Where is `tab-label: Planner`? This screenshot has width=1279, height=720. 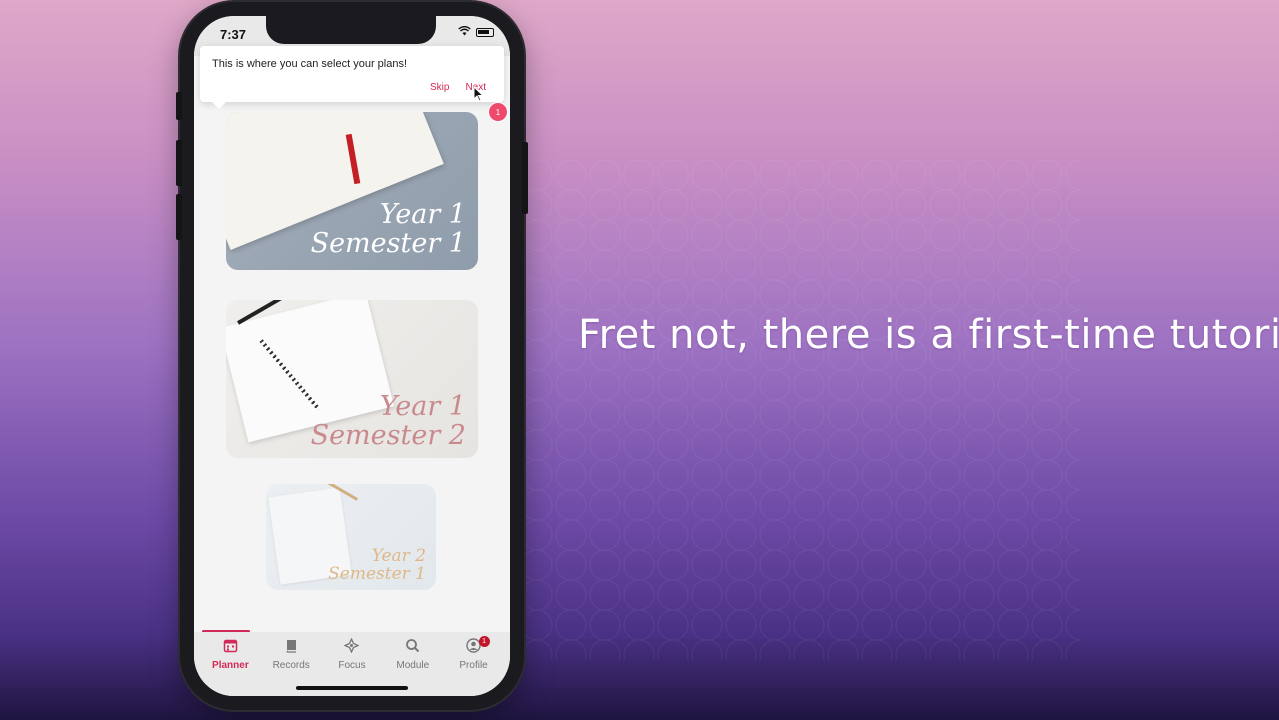
tab-label: Planner is located at coordinates (230, 665).